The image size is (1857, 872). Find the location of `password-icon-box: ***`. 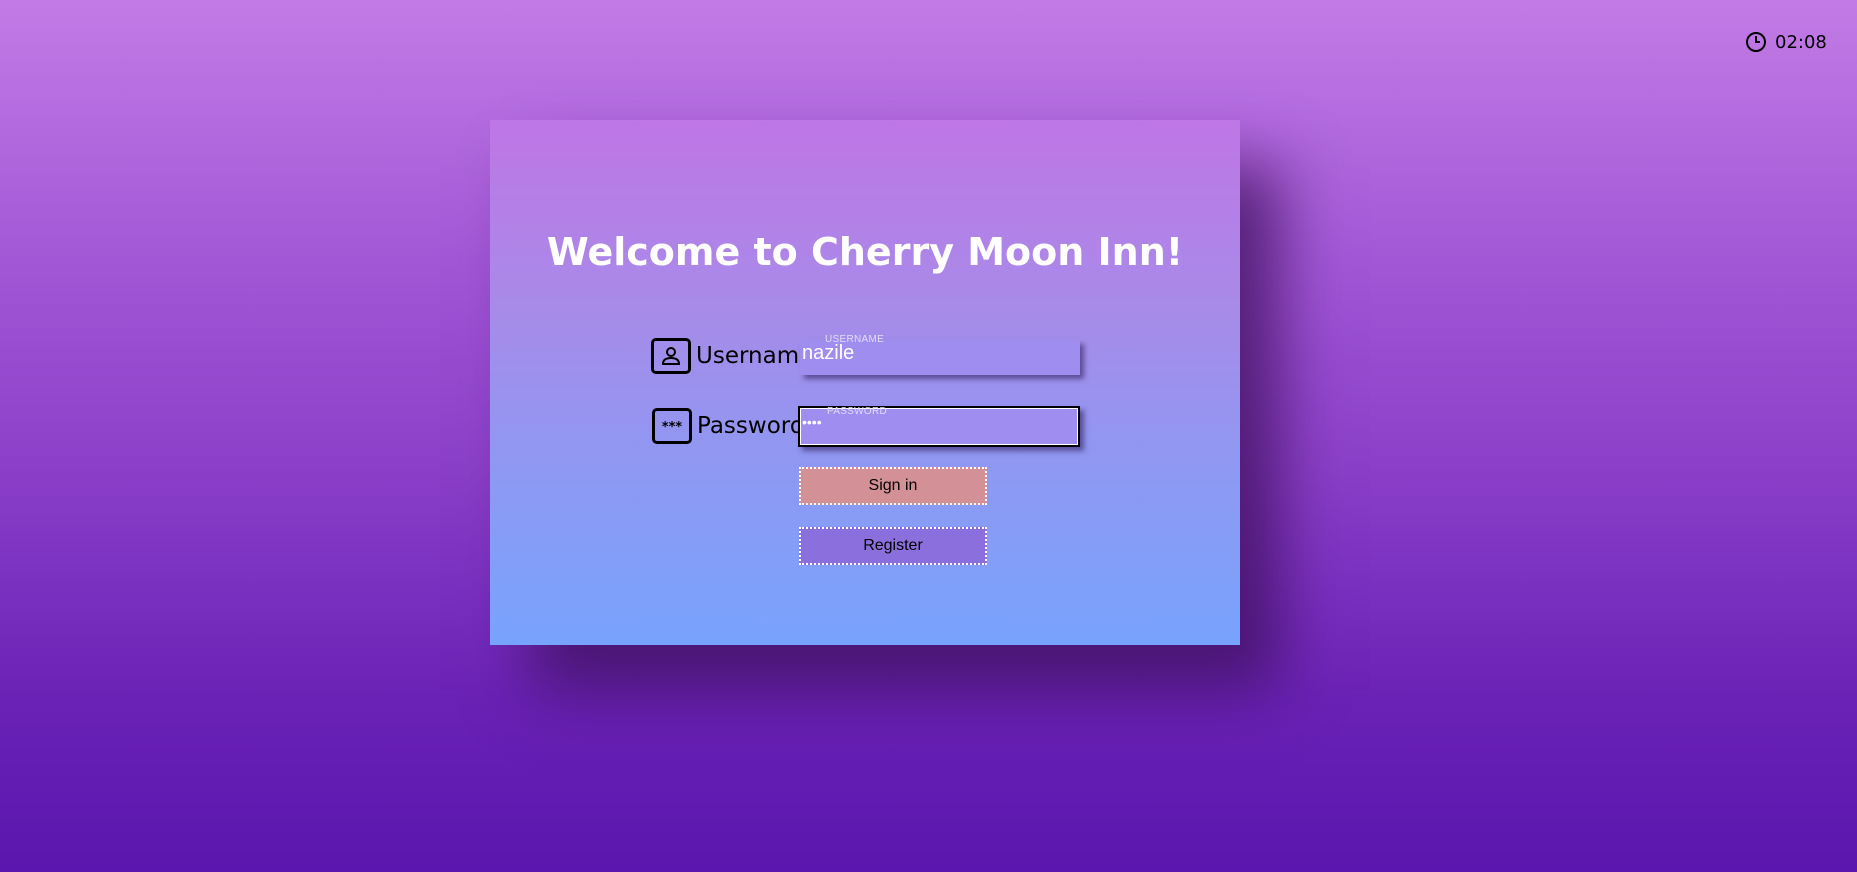

password-icon-box: *** is located at coordinates (672, 426).